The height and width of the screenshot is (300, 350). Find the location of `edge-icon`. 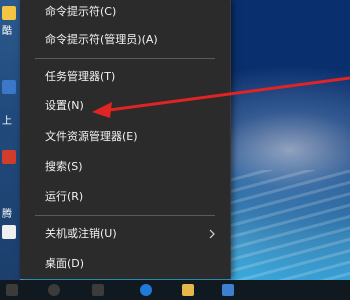

edge-icon is located at coordinates (146, 290).